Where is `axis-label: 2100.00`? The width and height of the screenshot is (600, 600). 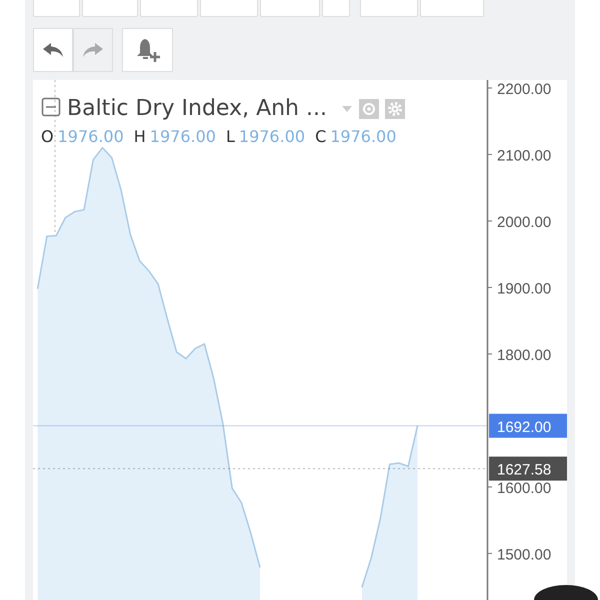 axis-label: 2100.00 is located at coordinates (524, 155).